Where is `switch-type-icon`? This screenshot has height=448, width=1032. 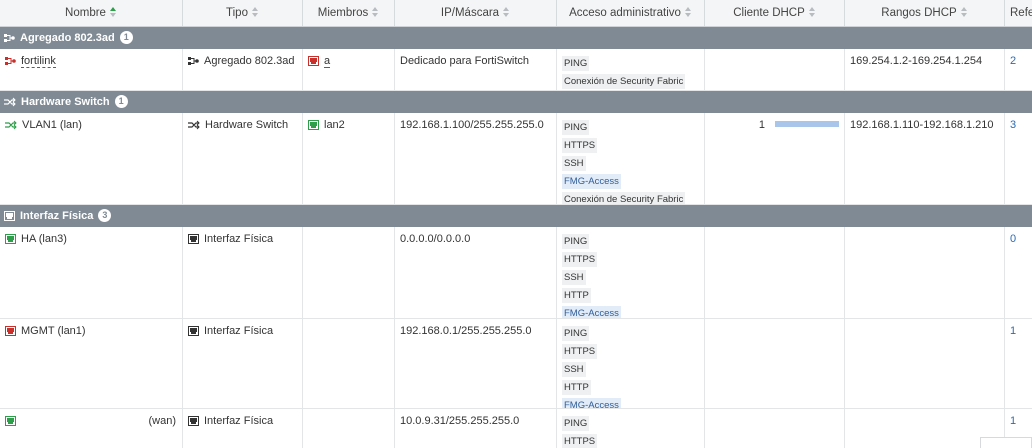
switch-type-icon is located at coordinates (194, 125).